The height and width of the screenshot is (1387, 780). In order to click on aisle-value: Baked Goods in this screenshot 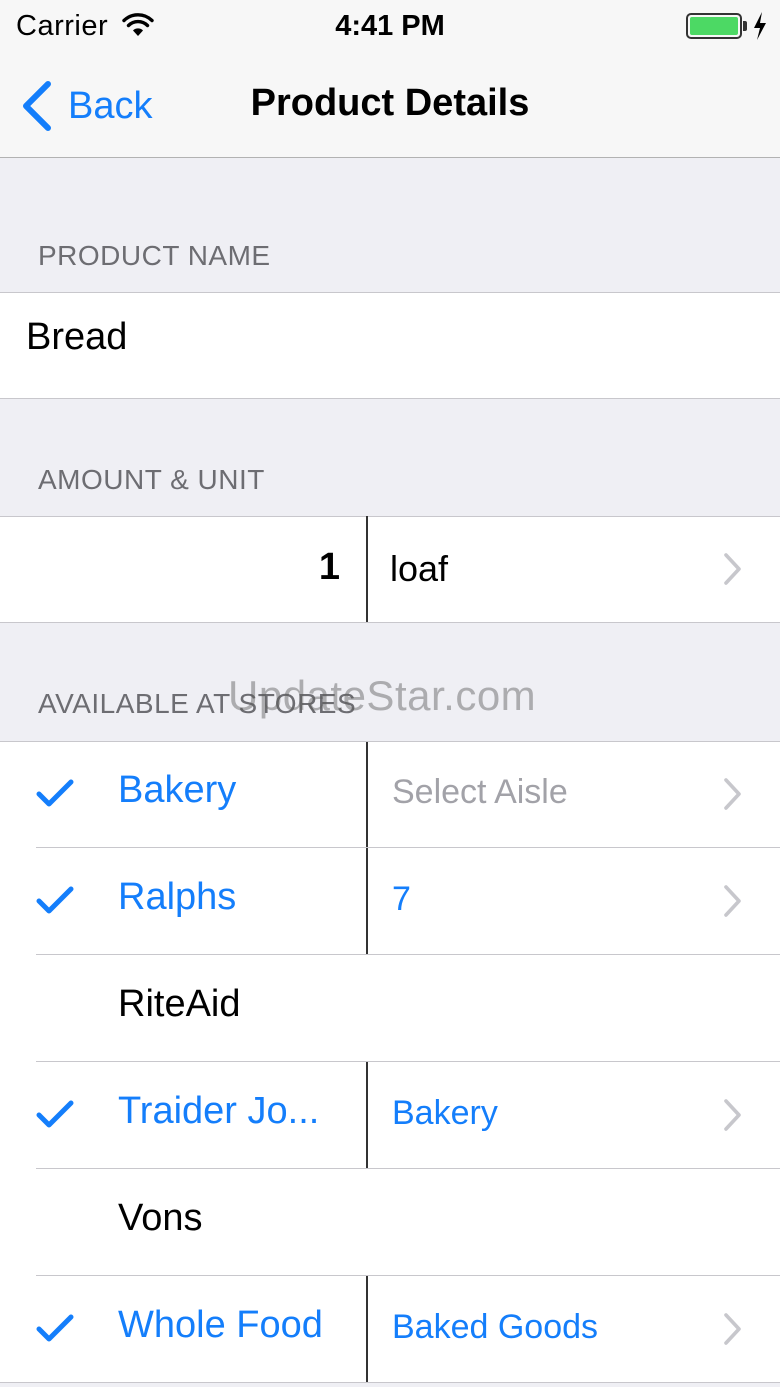, I will do `click(495, 1327)`.